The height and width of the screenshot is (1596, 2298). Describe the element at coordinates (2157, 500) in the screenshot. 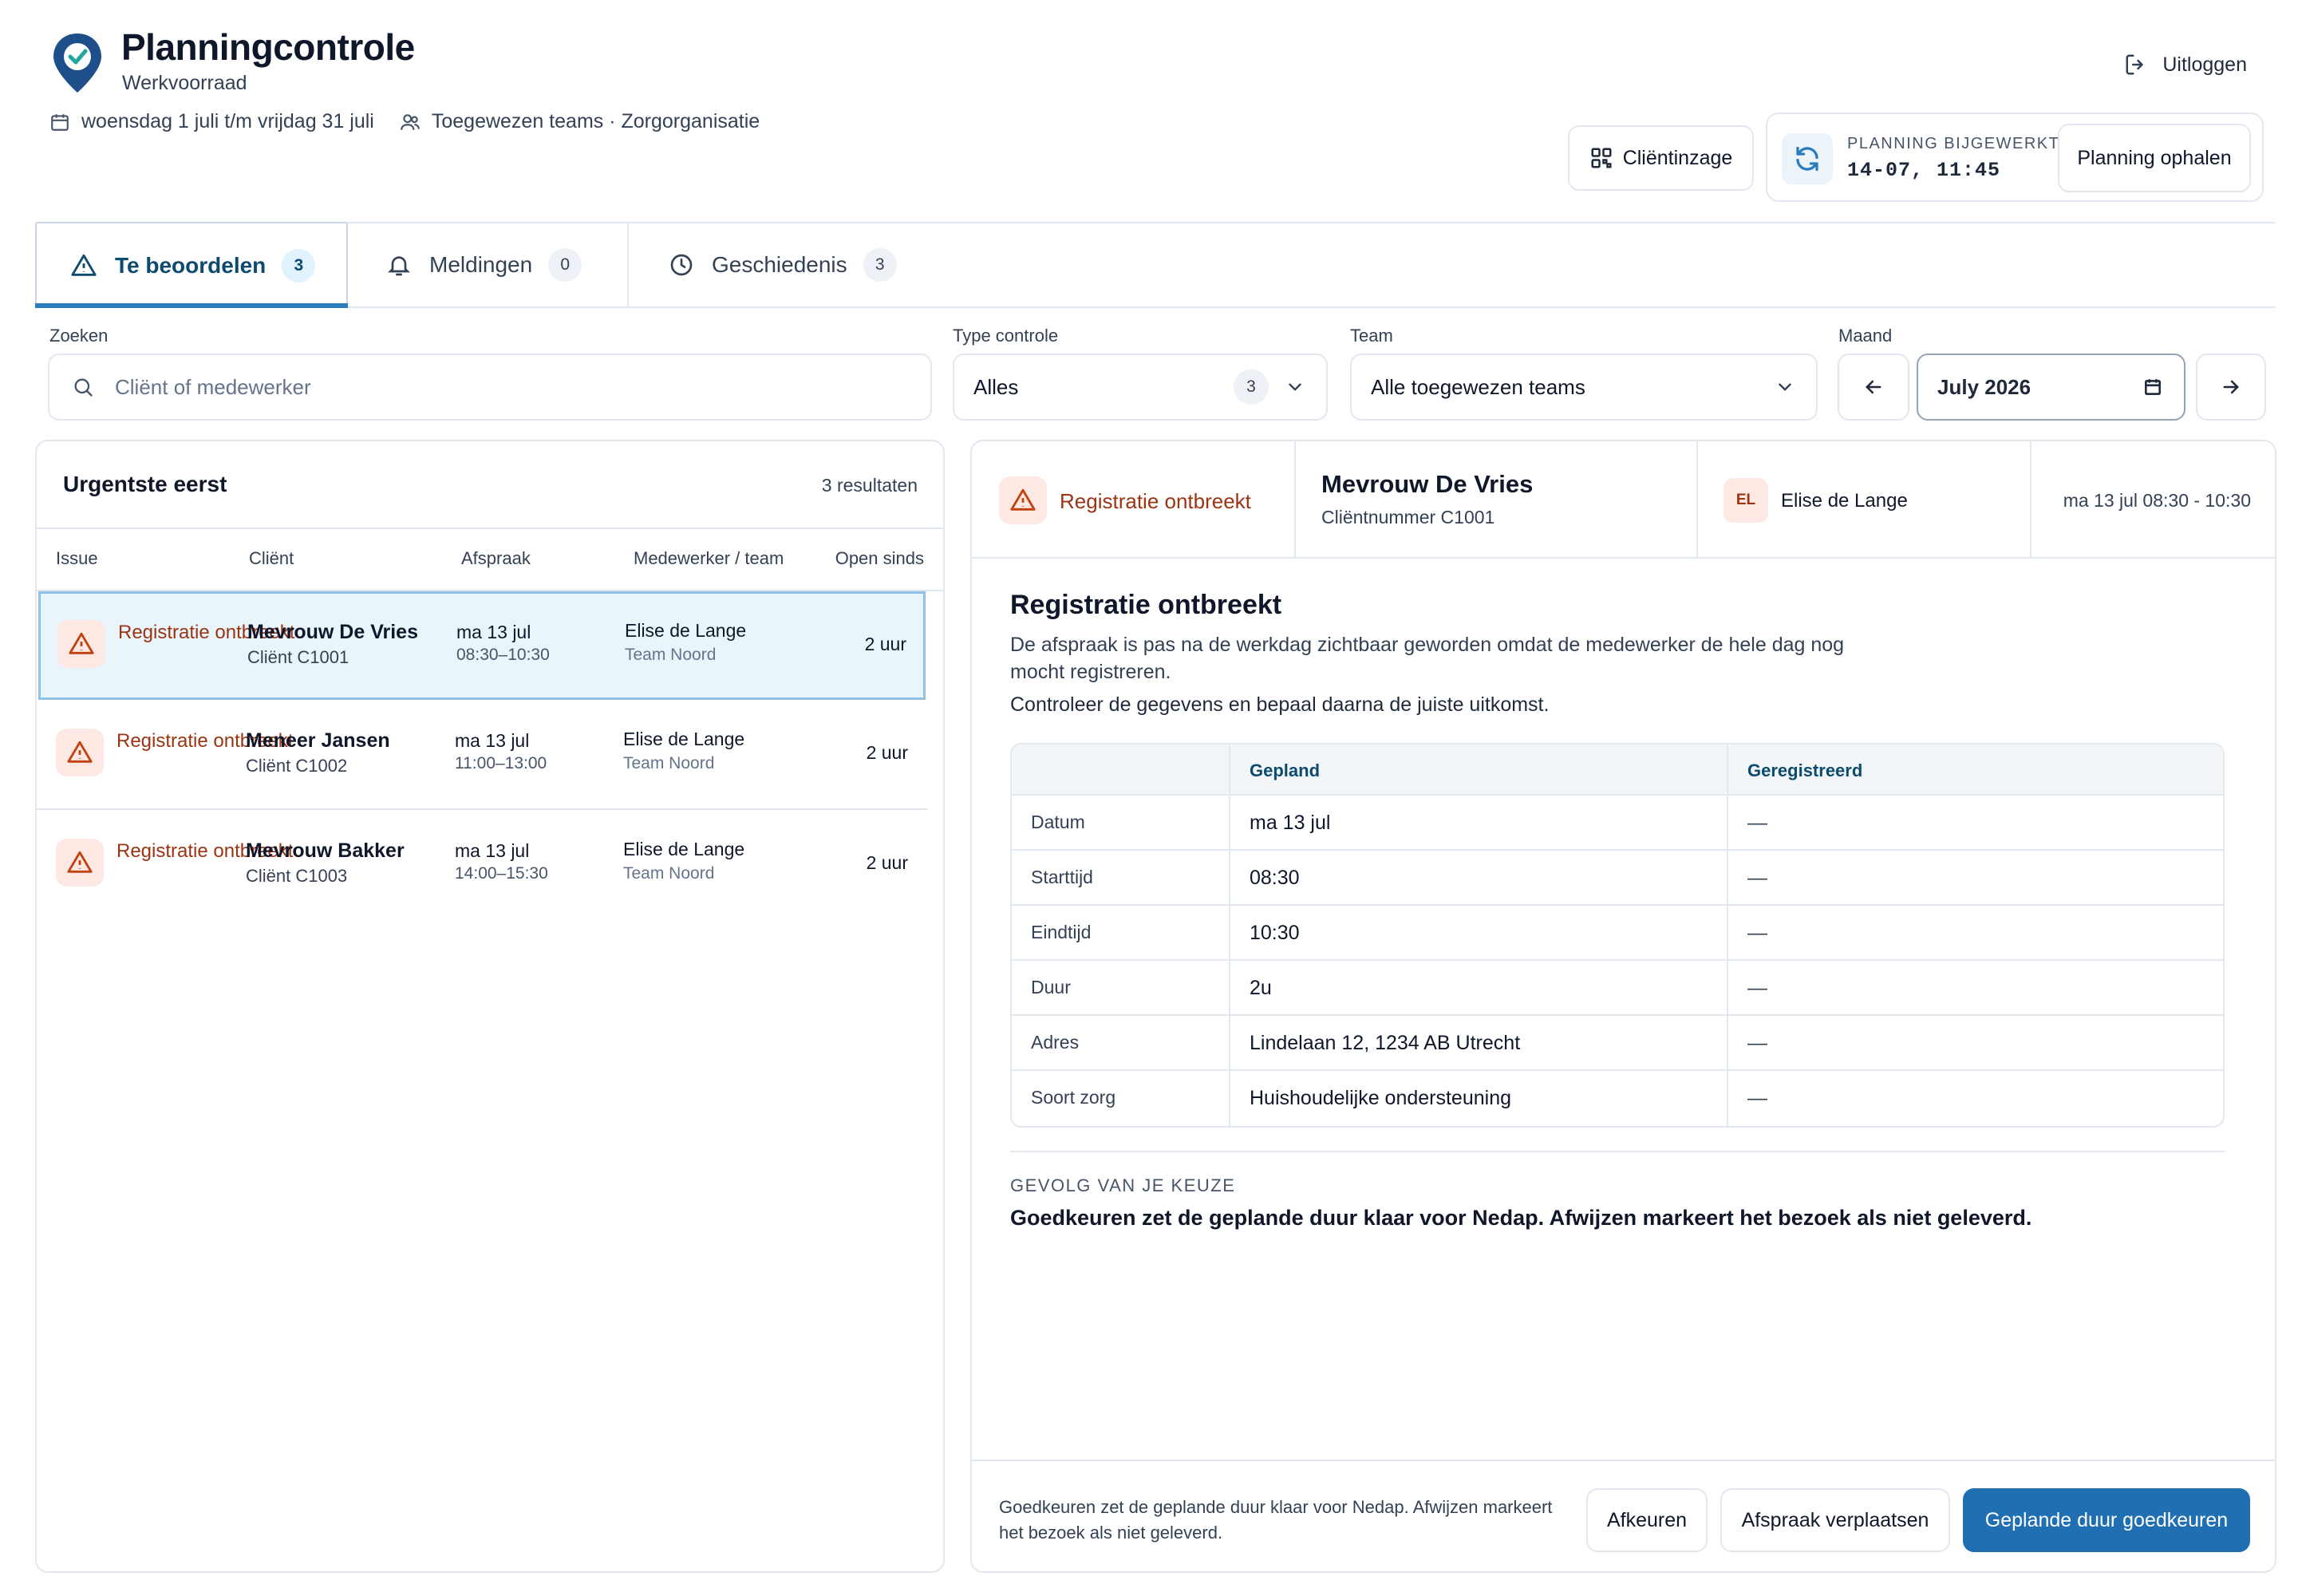

I see `detail-appointment-time: ma 13 jul 08:30 - 10:30` at that location.